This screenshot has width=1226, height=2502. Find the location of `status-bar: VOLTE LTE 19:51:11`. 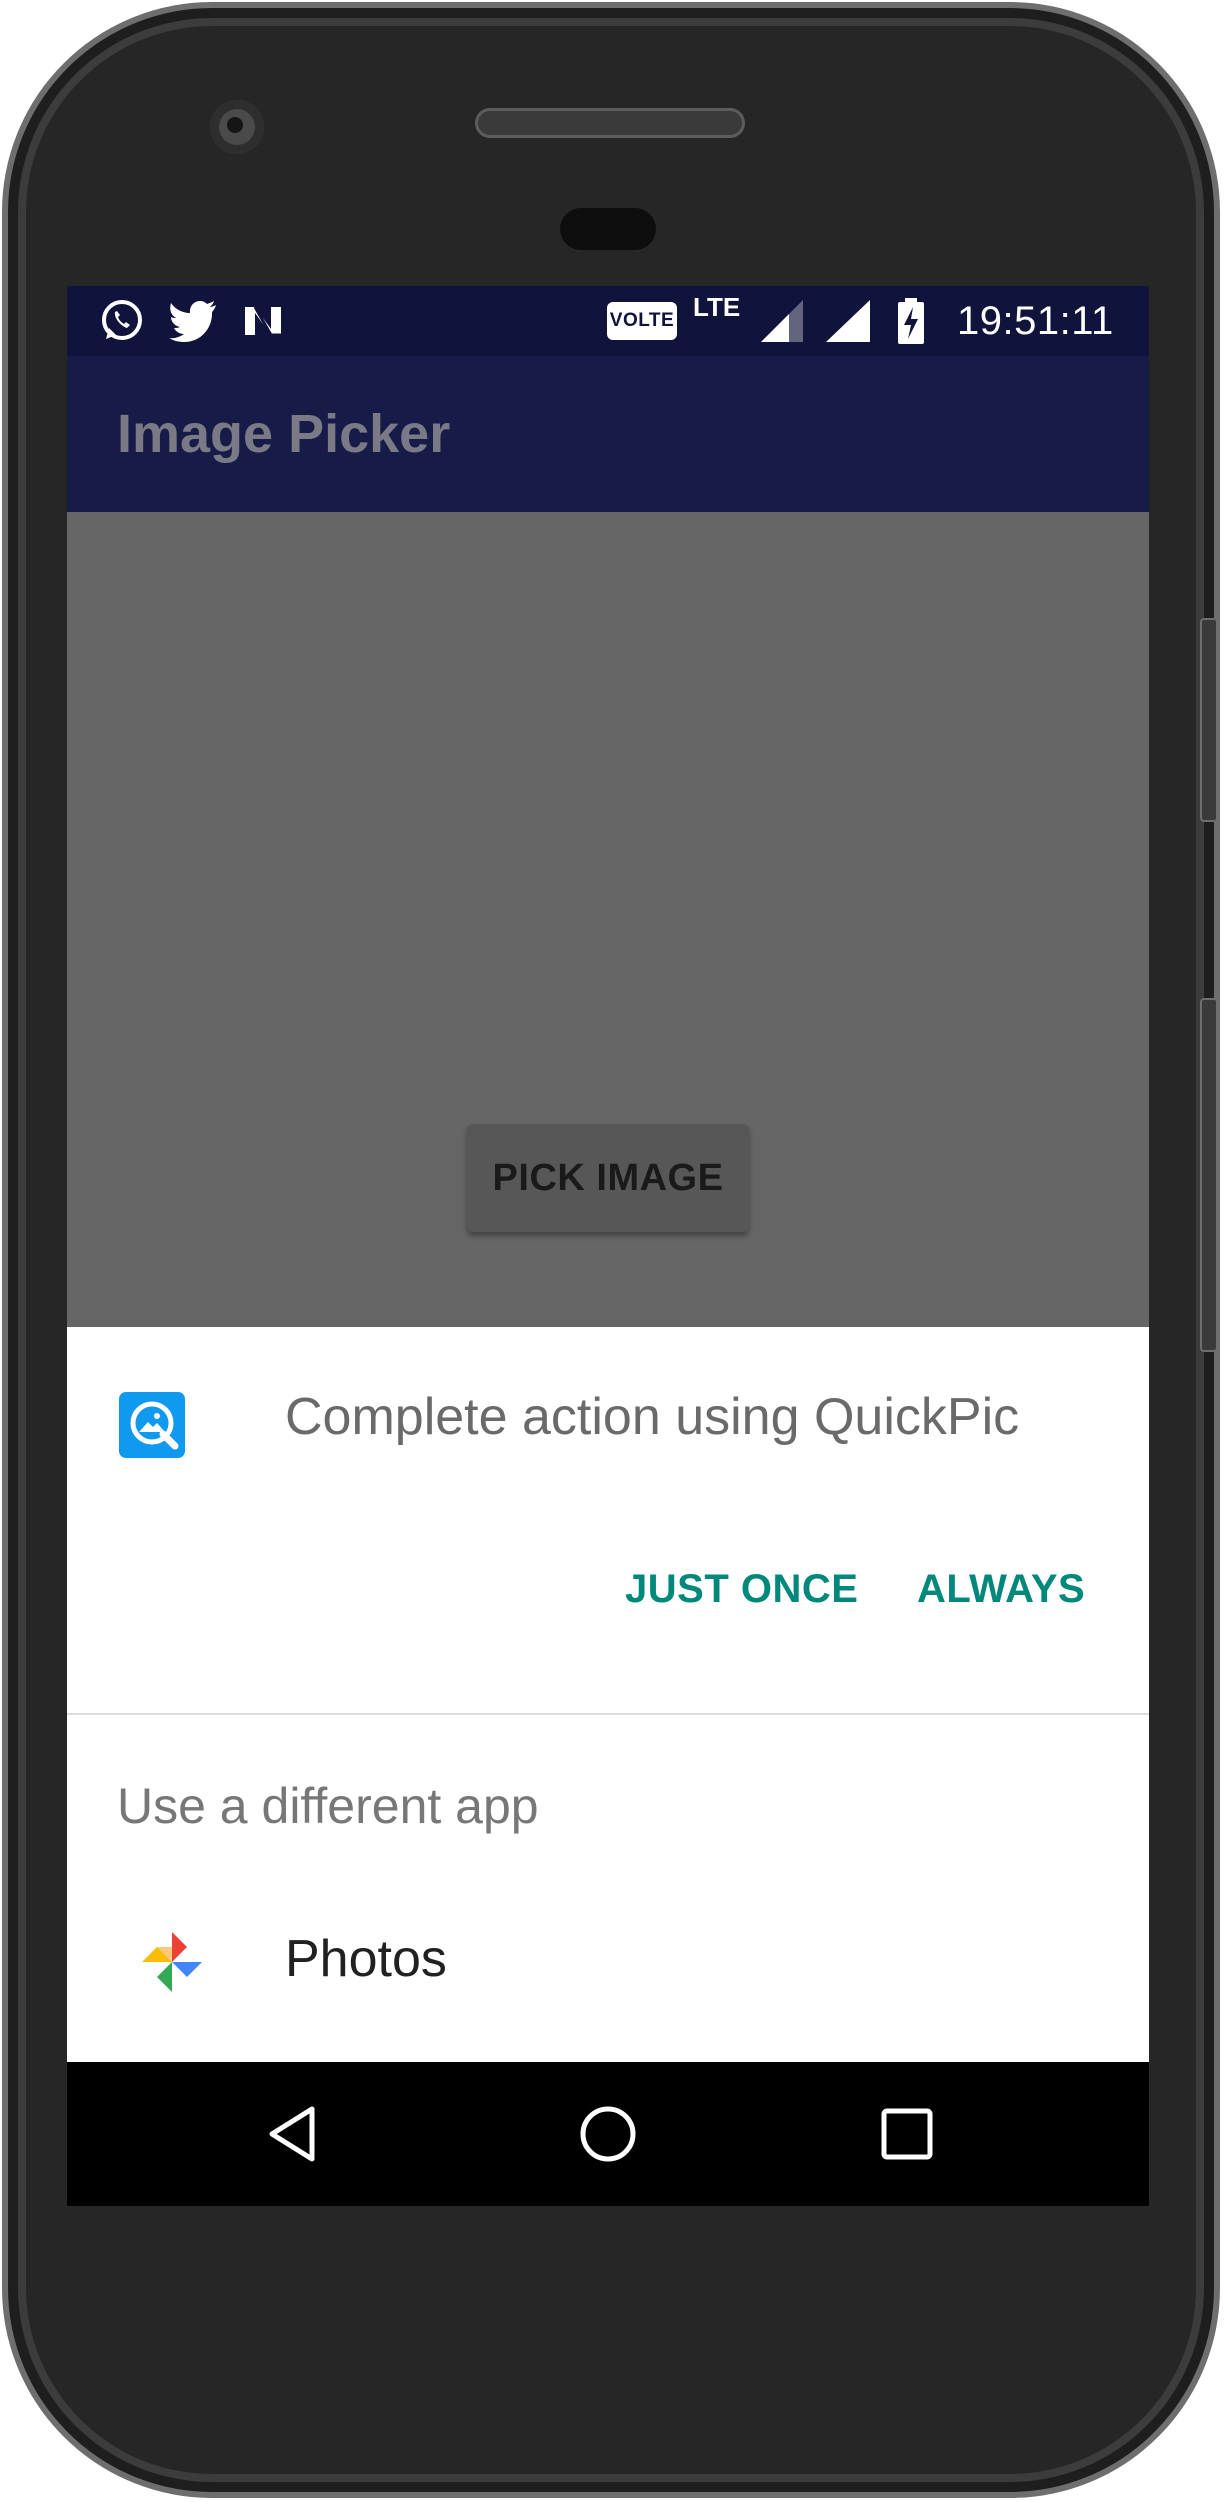

status-bar: VOLTE LTE 19:51:11 is located at coordinates (608, 321).